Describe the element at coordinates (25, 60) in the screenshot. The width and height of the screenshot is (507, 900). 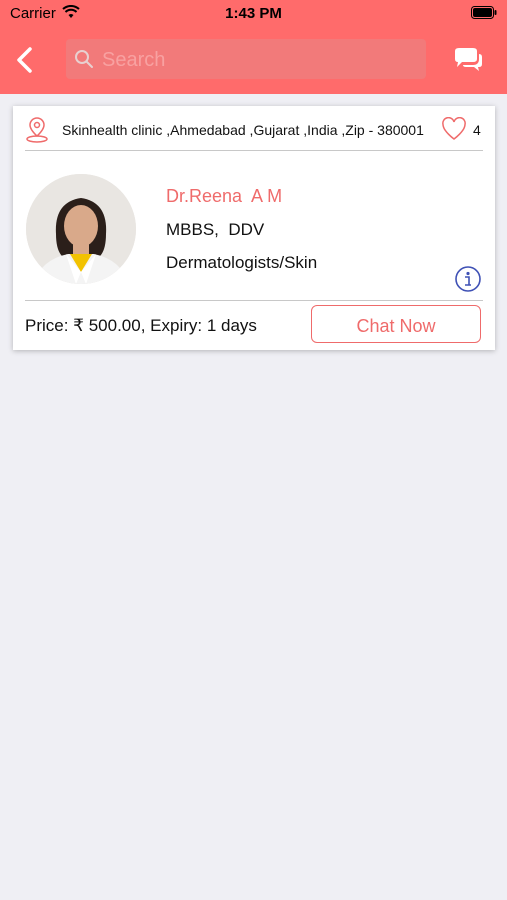
I see `back-icon` at that location.